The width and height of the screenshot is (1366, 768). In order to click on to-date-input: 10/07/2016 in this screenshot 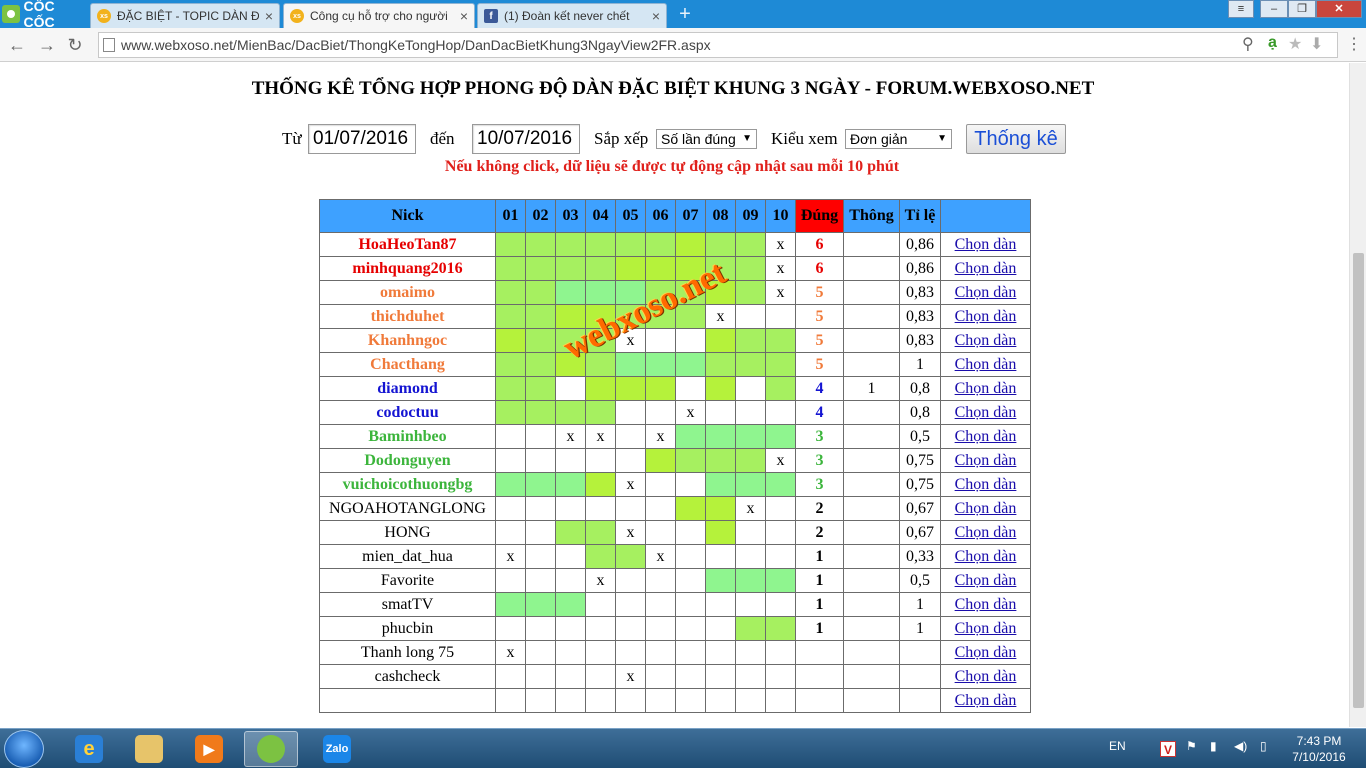, I will do `click(526, 139)`.